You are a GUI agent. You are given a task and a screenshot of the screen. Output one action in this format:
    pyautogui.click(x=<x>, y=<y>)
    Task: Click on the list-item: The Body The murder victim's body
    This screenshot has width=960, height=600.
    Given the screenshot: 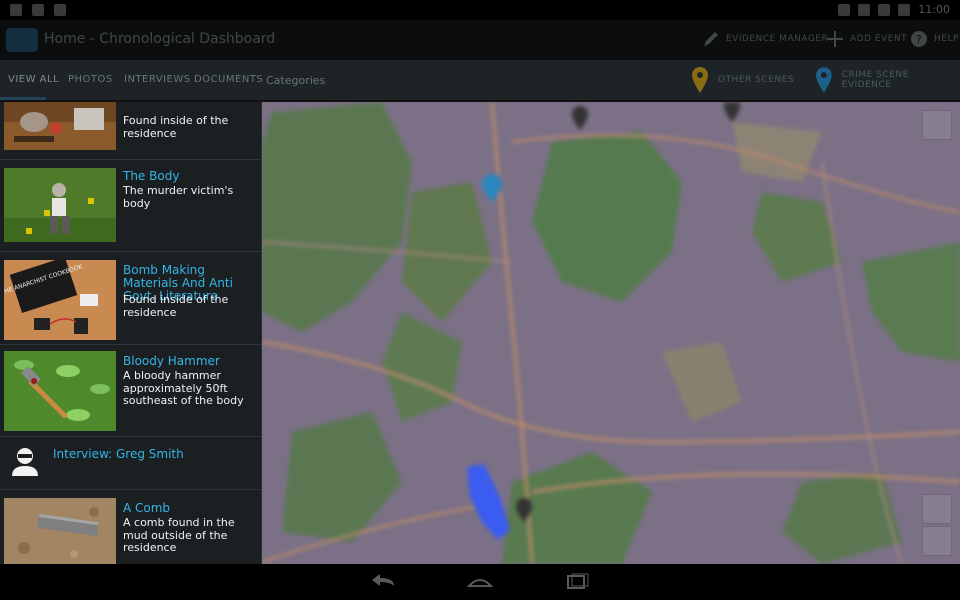 What is the action you would take?
    pyautogui.click(x=130, y=206)
    